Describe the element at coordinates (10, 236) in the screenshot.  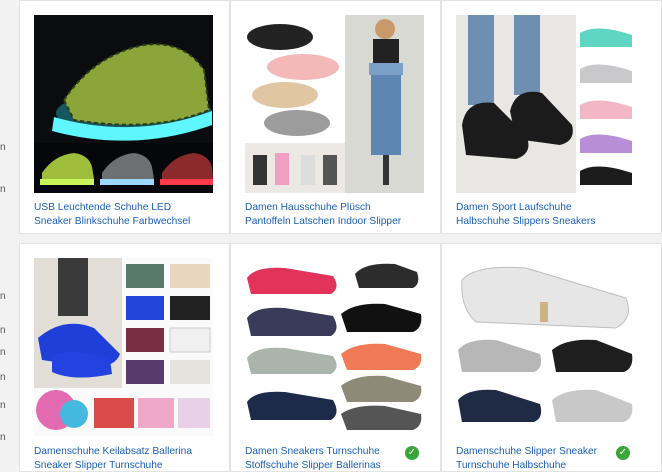
I see `left-sidebar-strip: n n n n n n n n` at that location.